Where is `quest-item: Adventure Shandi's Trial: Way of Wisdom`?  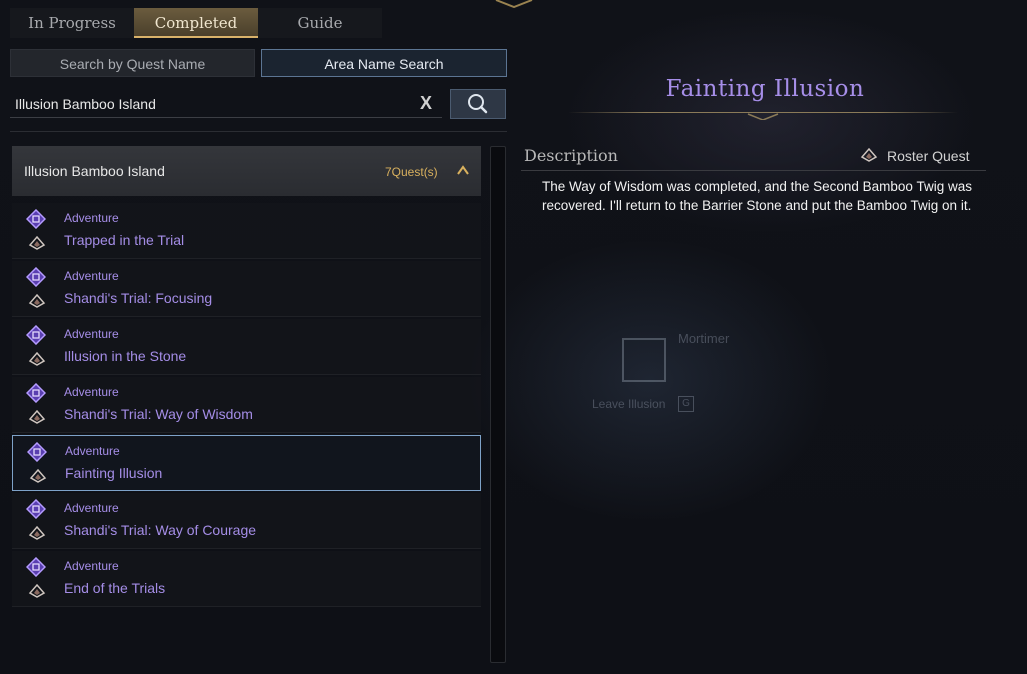
quest-item: Adventure Shandi's Trial: Way of Wisdom is located at coordinates (246, 405).